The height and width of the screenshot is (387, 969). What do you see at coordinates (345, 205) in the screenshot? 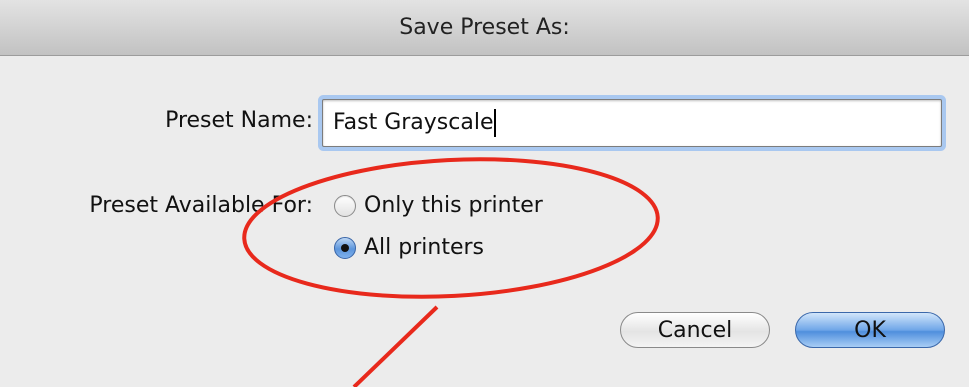
I see `radio-unselected-icon` at bounding box center [345, 205].